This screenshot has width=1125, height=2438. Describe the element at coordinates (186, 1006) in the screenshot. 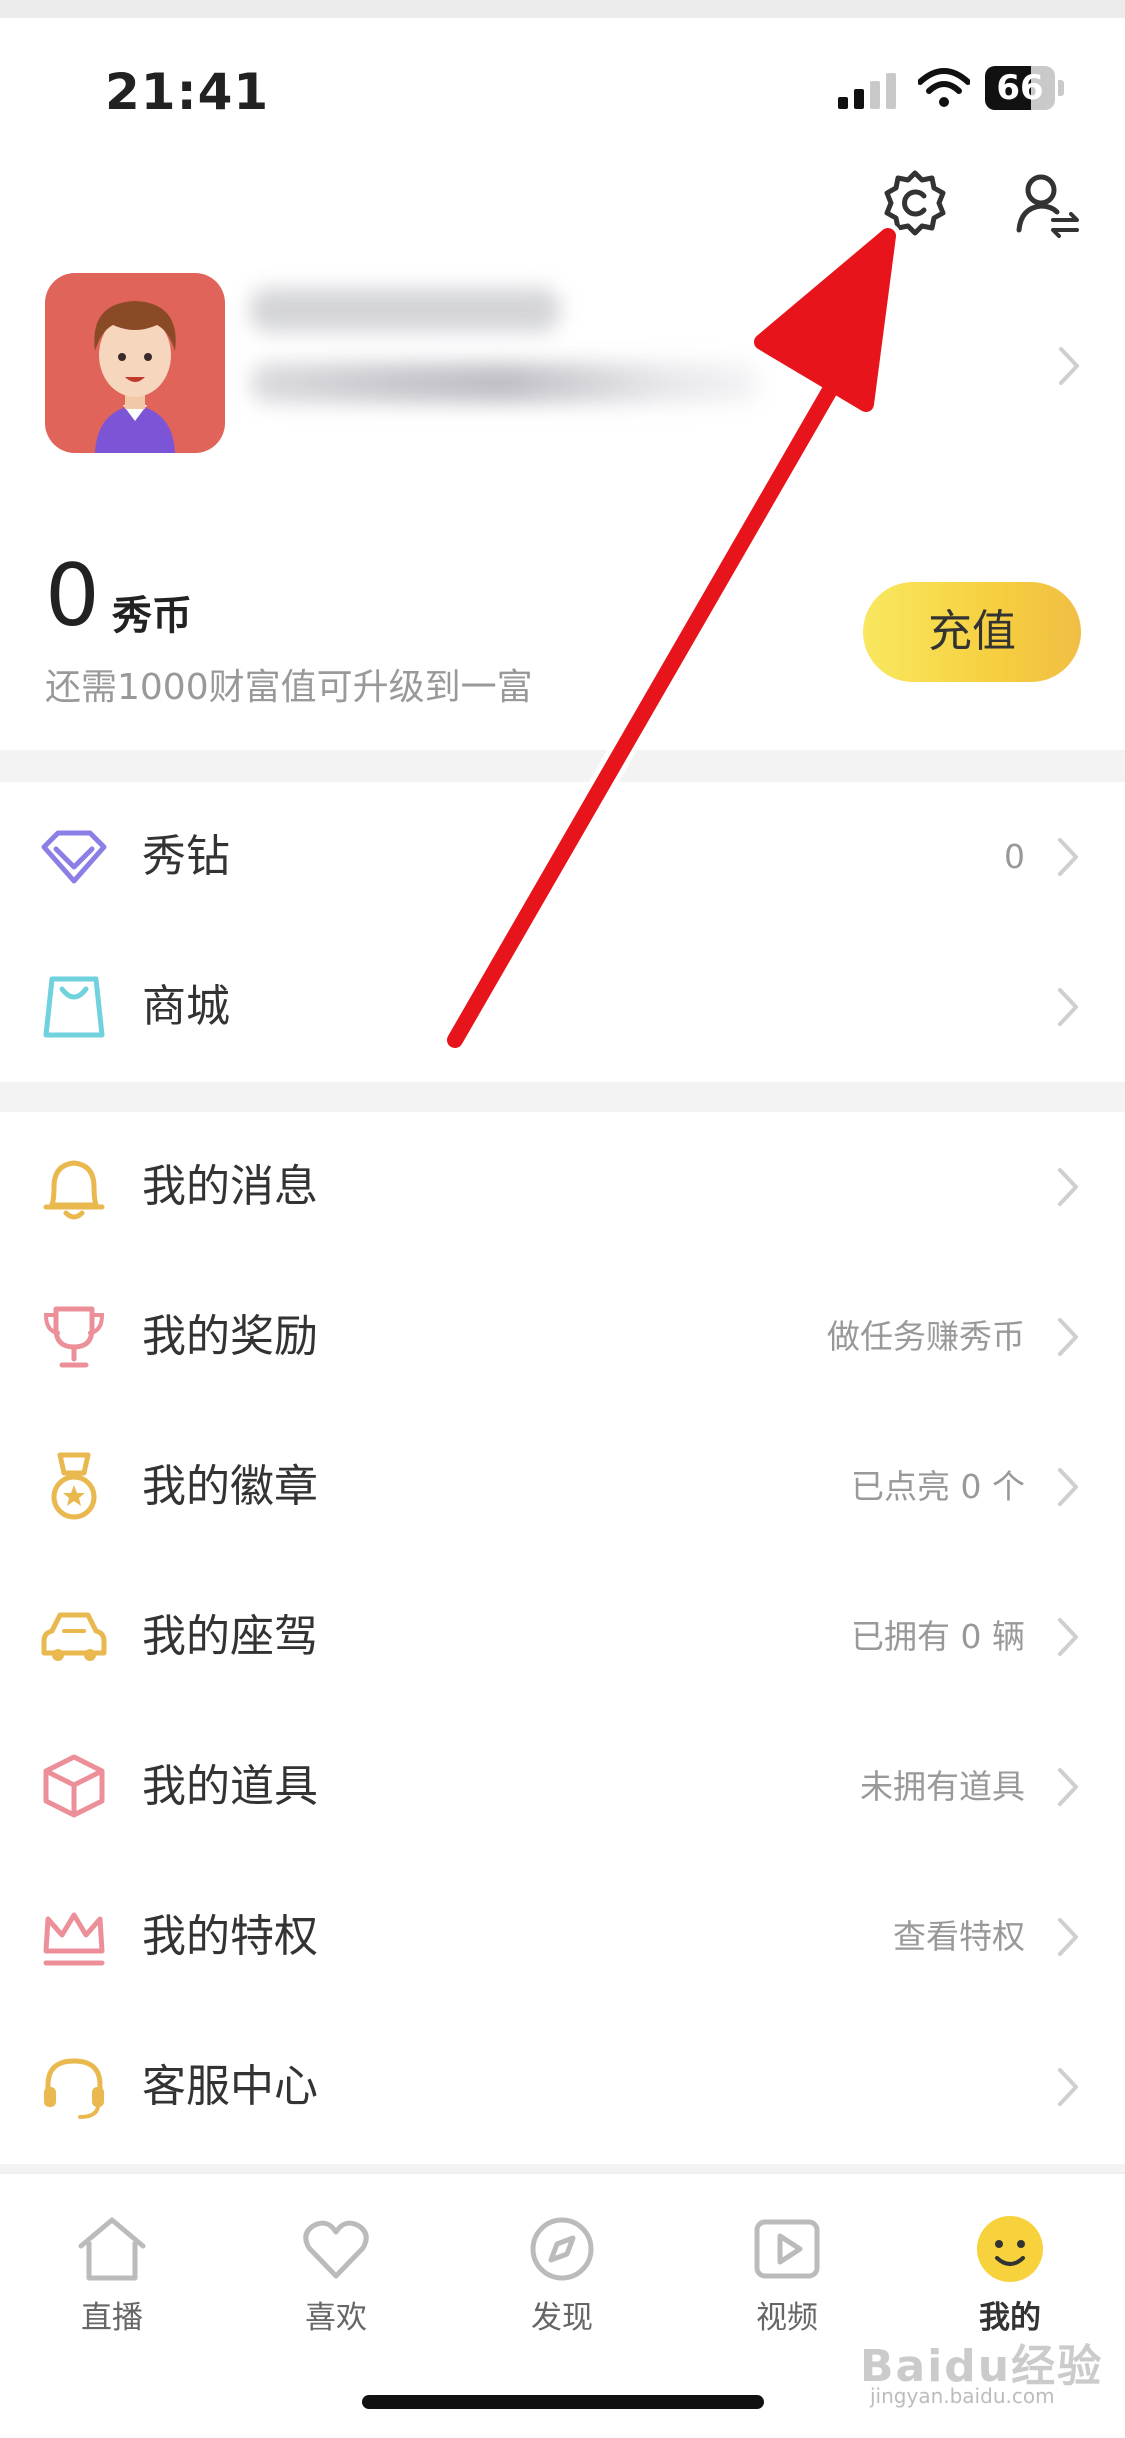

I see `menu-label: 商城` at that location.